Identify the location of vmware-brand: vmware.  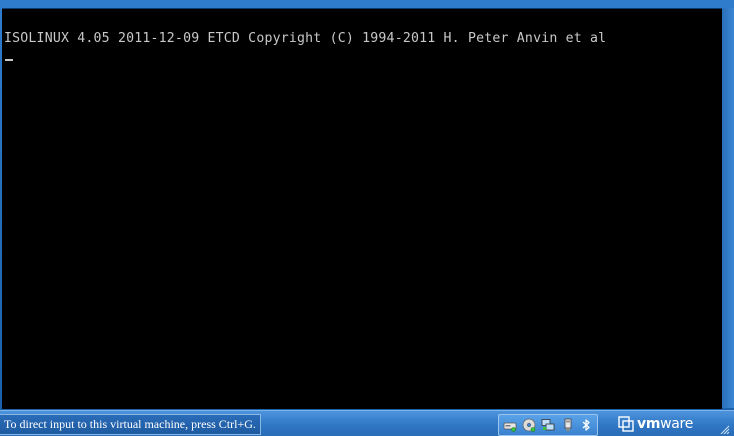
(655, 424).